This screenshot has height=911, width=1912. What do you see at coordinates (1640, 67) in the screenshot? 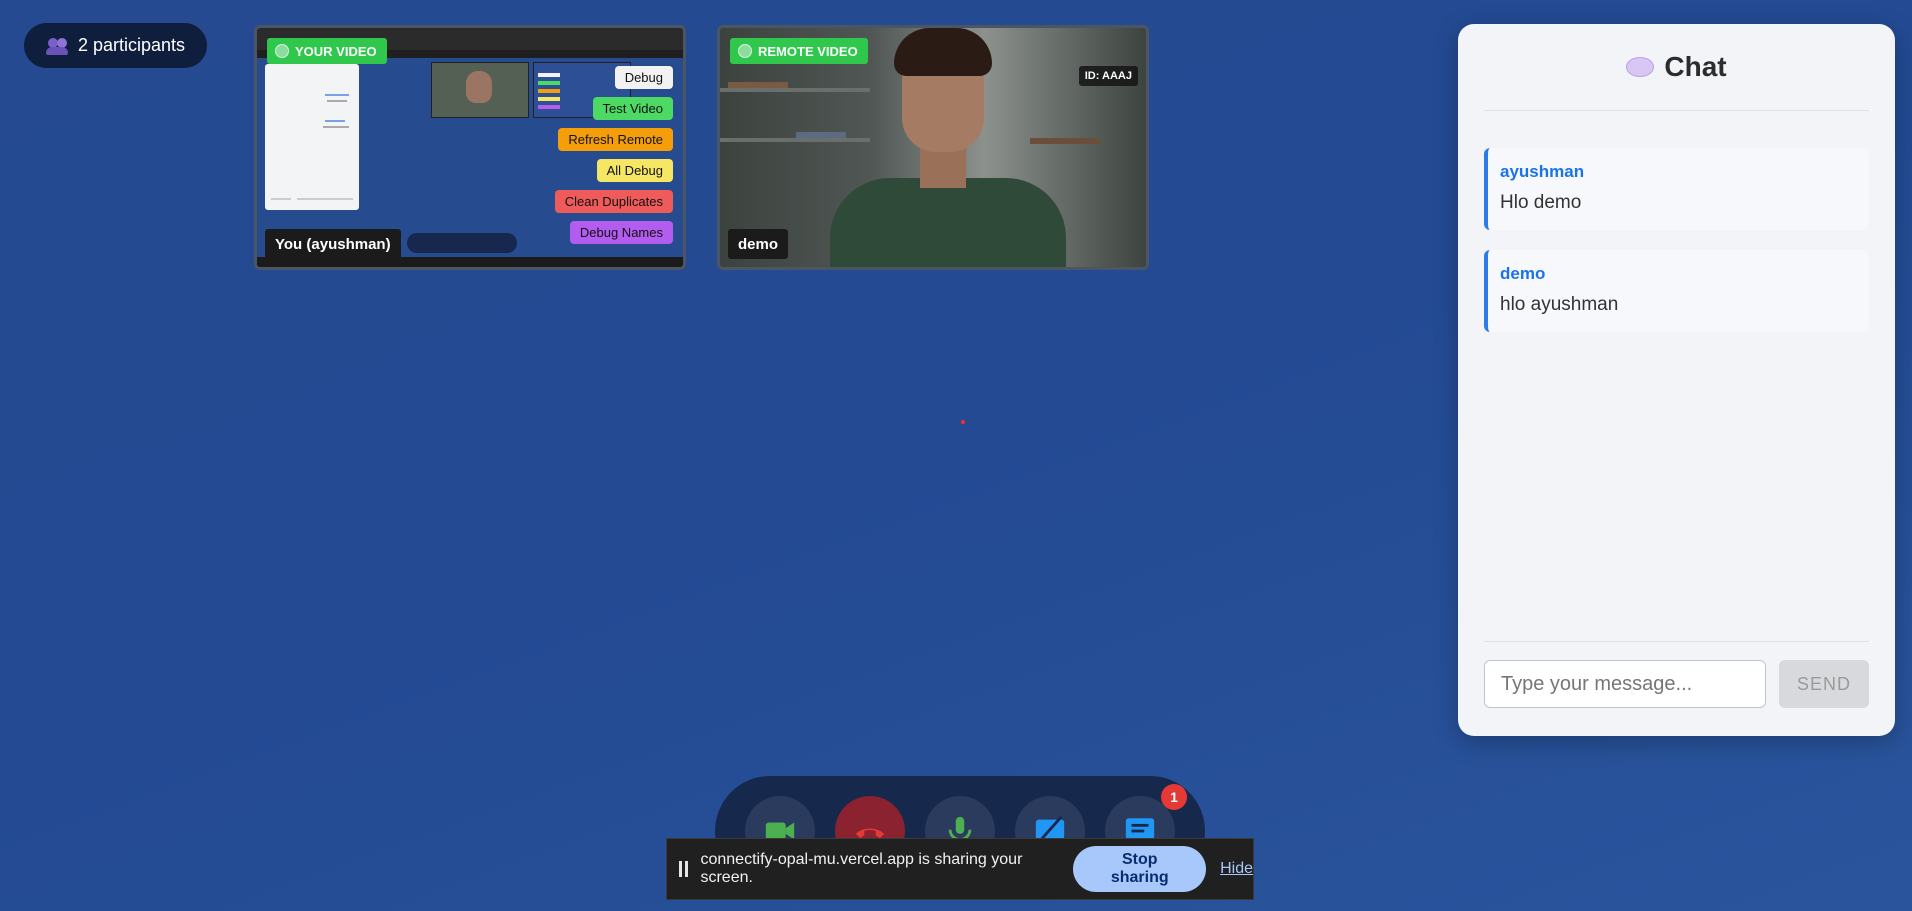
I see `speech-bubble-icon` at bounding box center [1640, 67].